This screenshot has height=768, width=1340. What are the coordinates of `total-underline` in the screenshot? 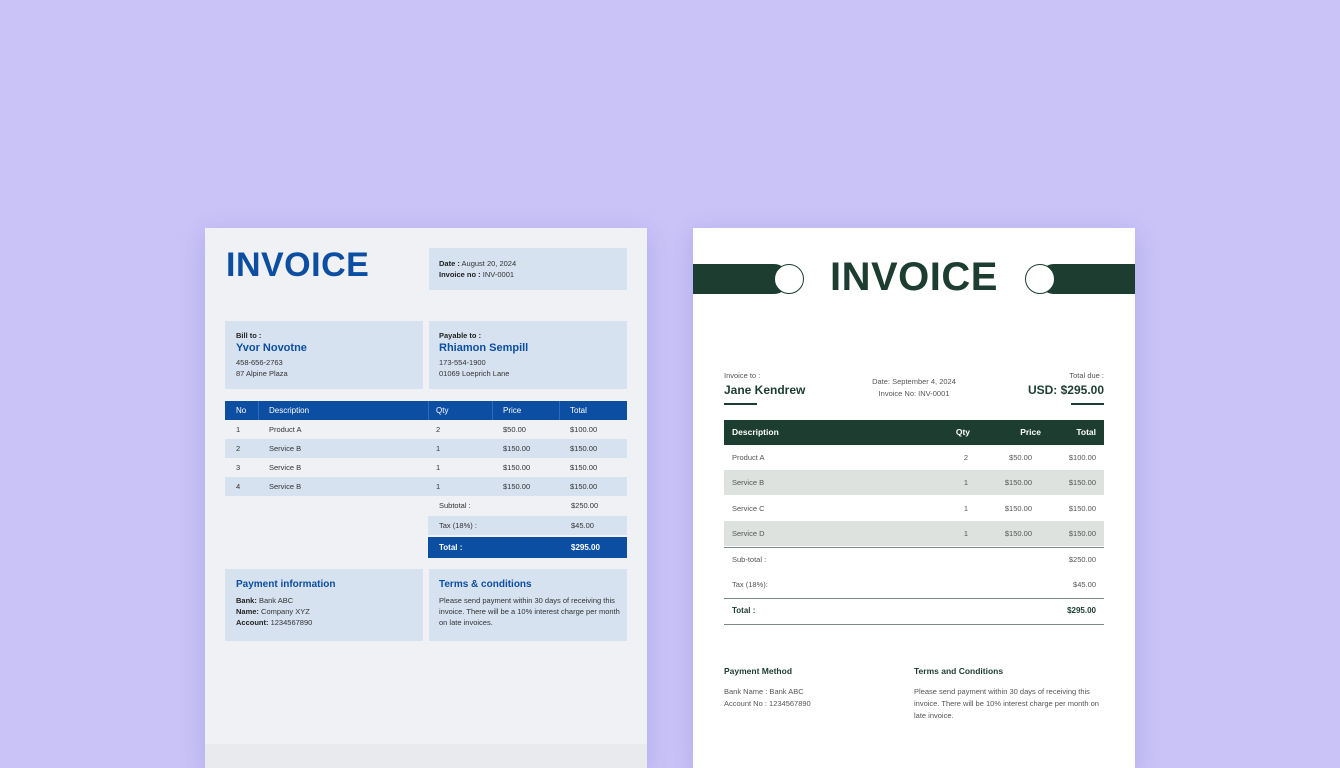 It's located at (1087, 404).